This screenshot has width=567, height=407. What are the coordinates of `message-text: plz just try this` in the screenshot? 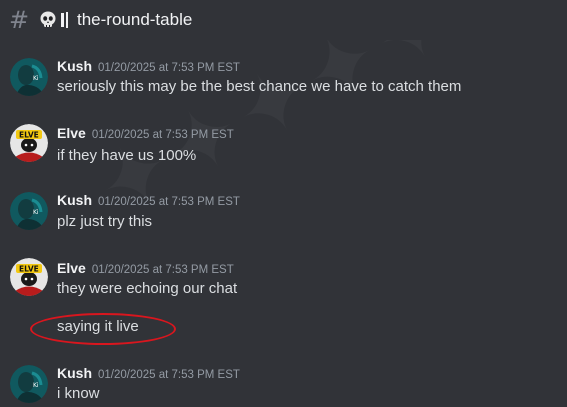 It's located at (105, 221).